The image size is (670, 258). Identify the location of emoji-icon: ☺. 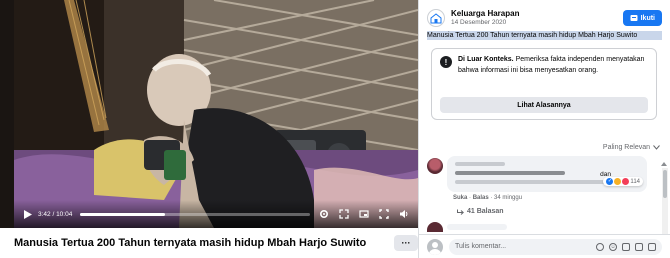
(613, 246).